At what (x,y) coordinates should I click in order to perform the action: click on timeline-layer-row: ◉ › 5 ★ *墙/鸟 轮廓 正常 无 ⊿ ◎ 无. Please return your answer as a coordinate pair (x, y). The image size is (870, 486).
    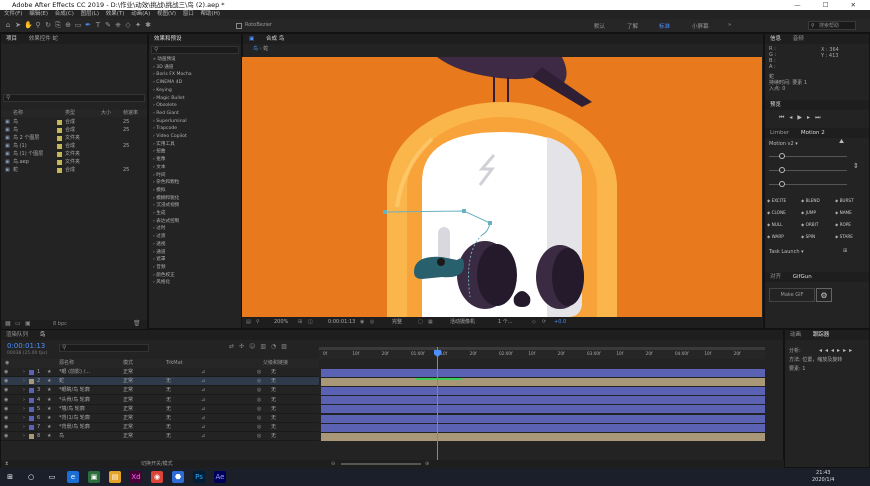
    Looking at the image, I should click on (160, 409).